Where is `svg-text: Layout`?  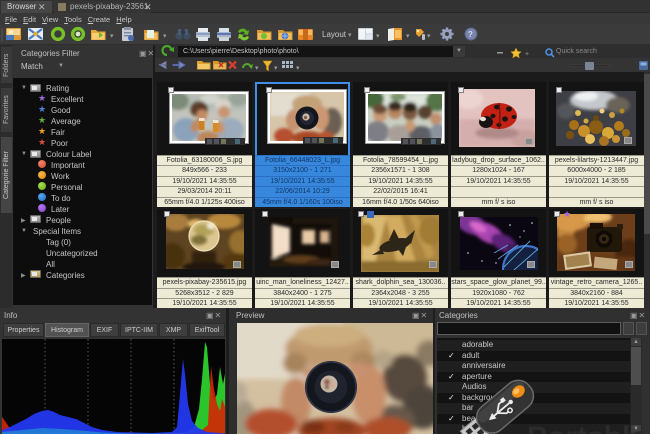
svg-text: Layout is located at coordinates (334, 34).